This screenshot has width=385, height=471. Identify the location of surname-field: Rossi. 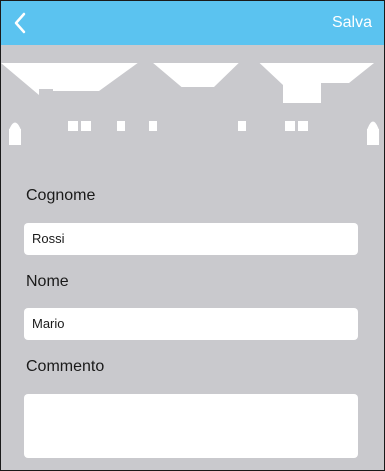
(191, 239).